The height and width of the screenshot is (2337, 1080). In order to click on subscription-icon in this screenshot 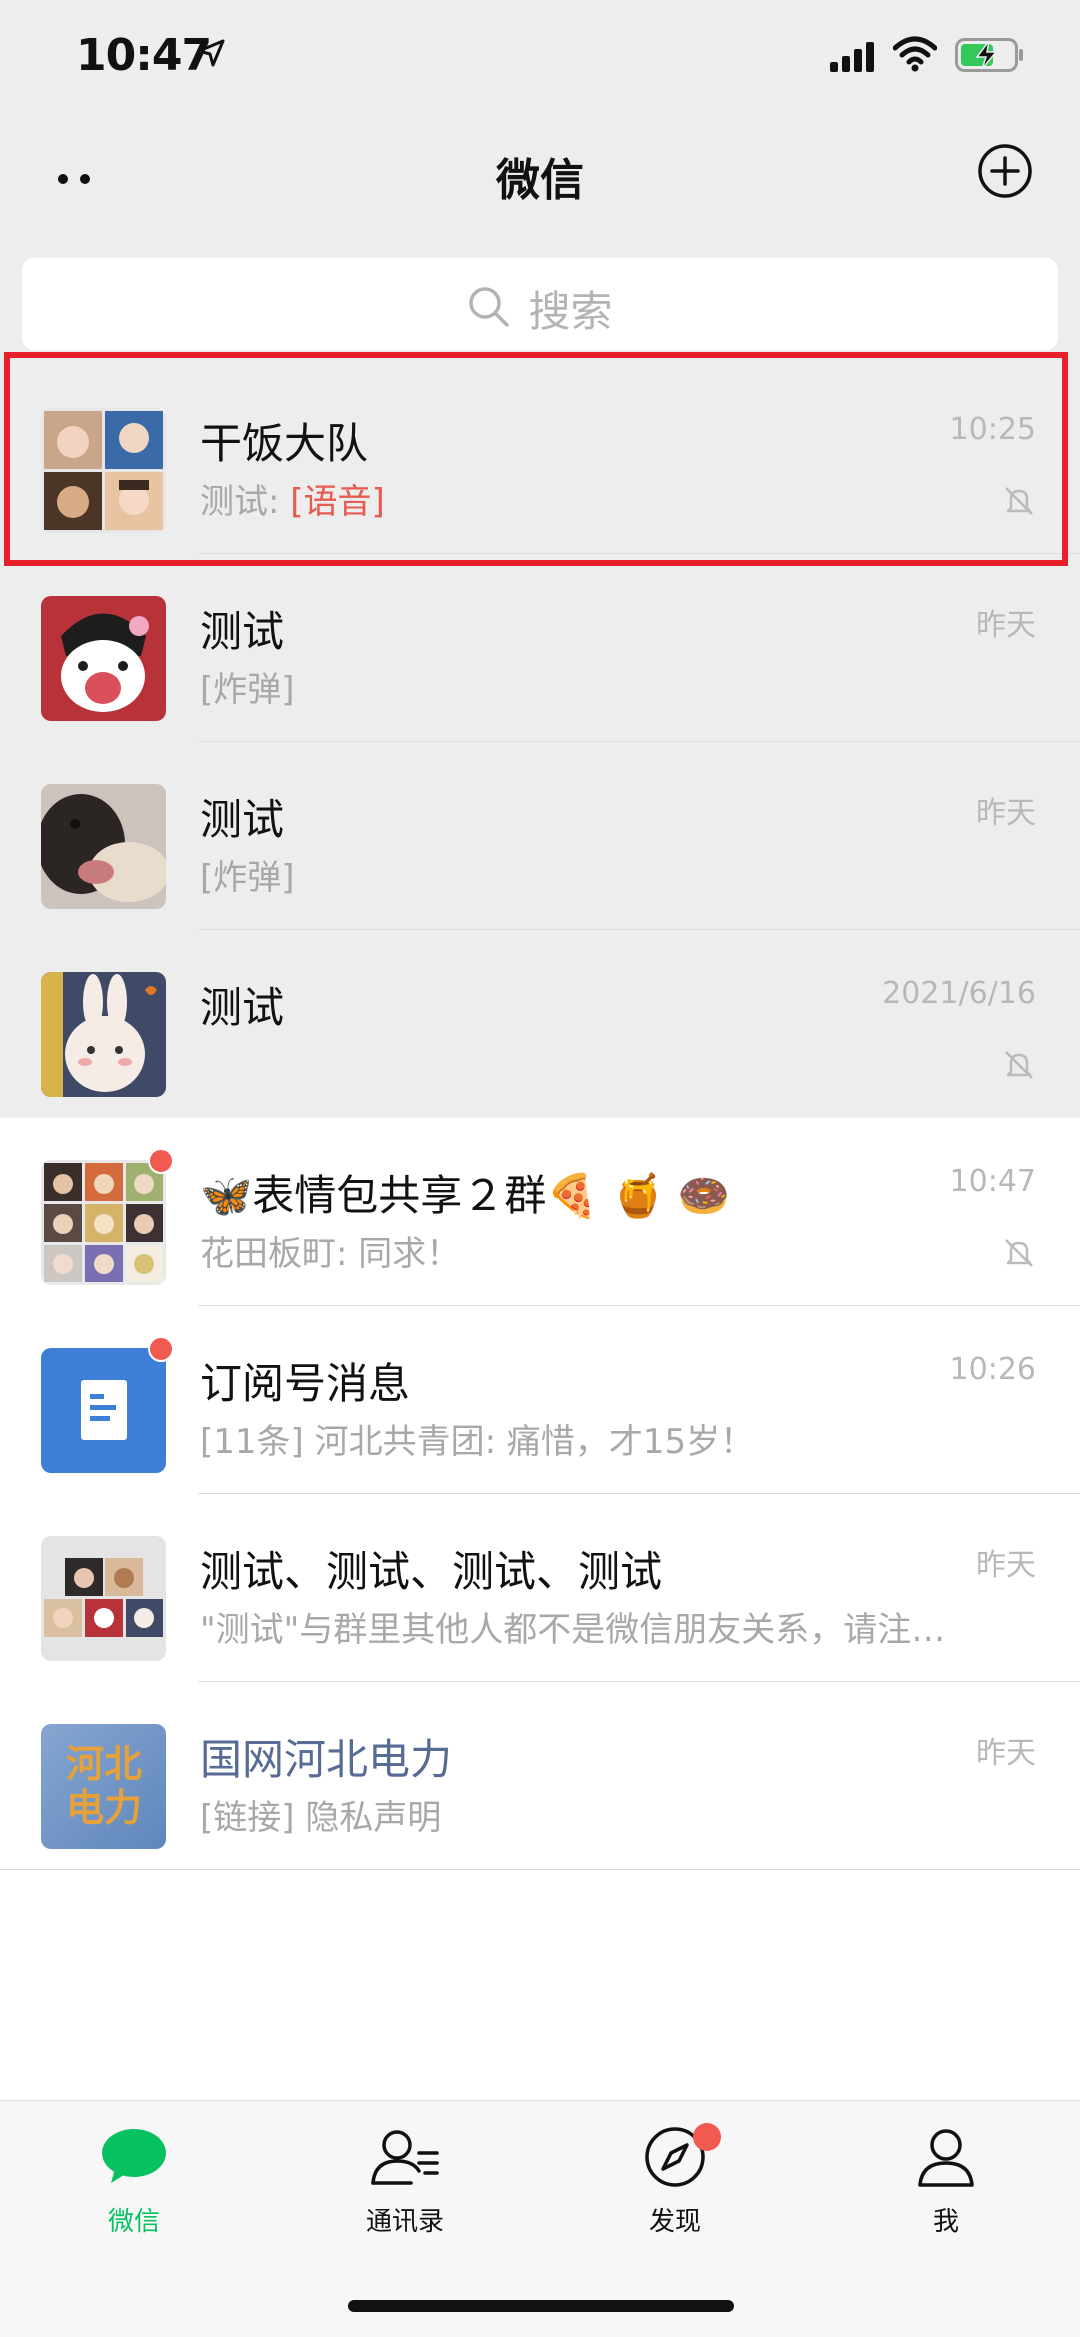, I will do `click(103, 1410)`.